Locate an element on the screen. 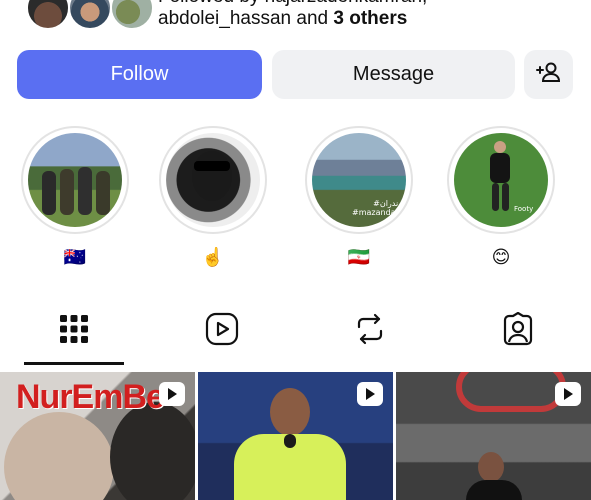 The image size is (591, 500). highlight-thumbnail: #مازندران #mazandaran is located at coordinates (359, 180).